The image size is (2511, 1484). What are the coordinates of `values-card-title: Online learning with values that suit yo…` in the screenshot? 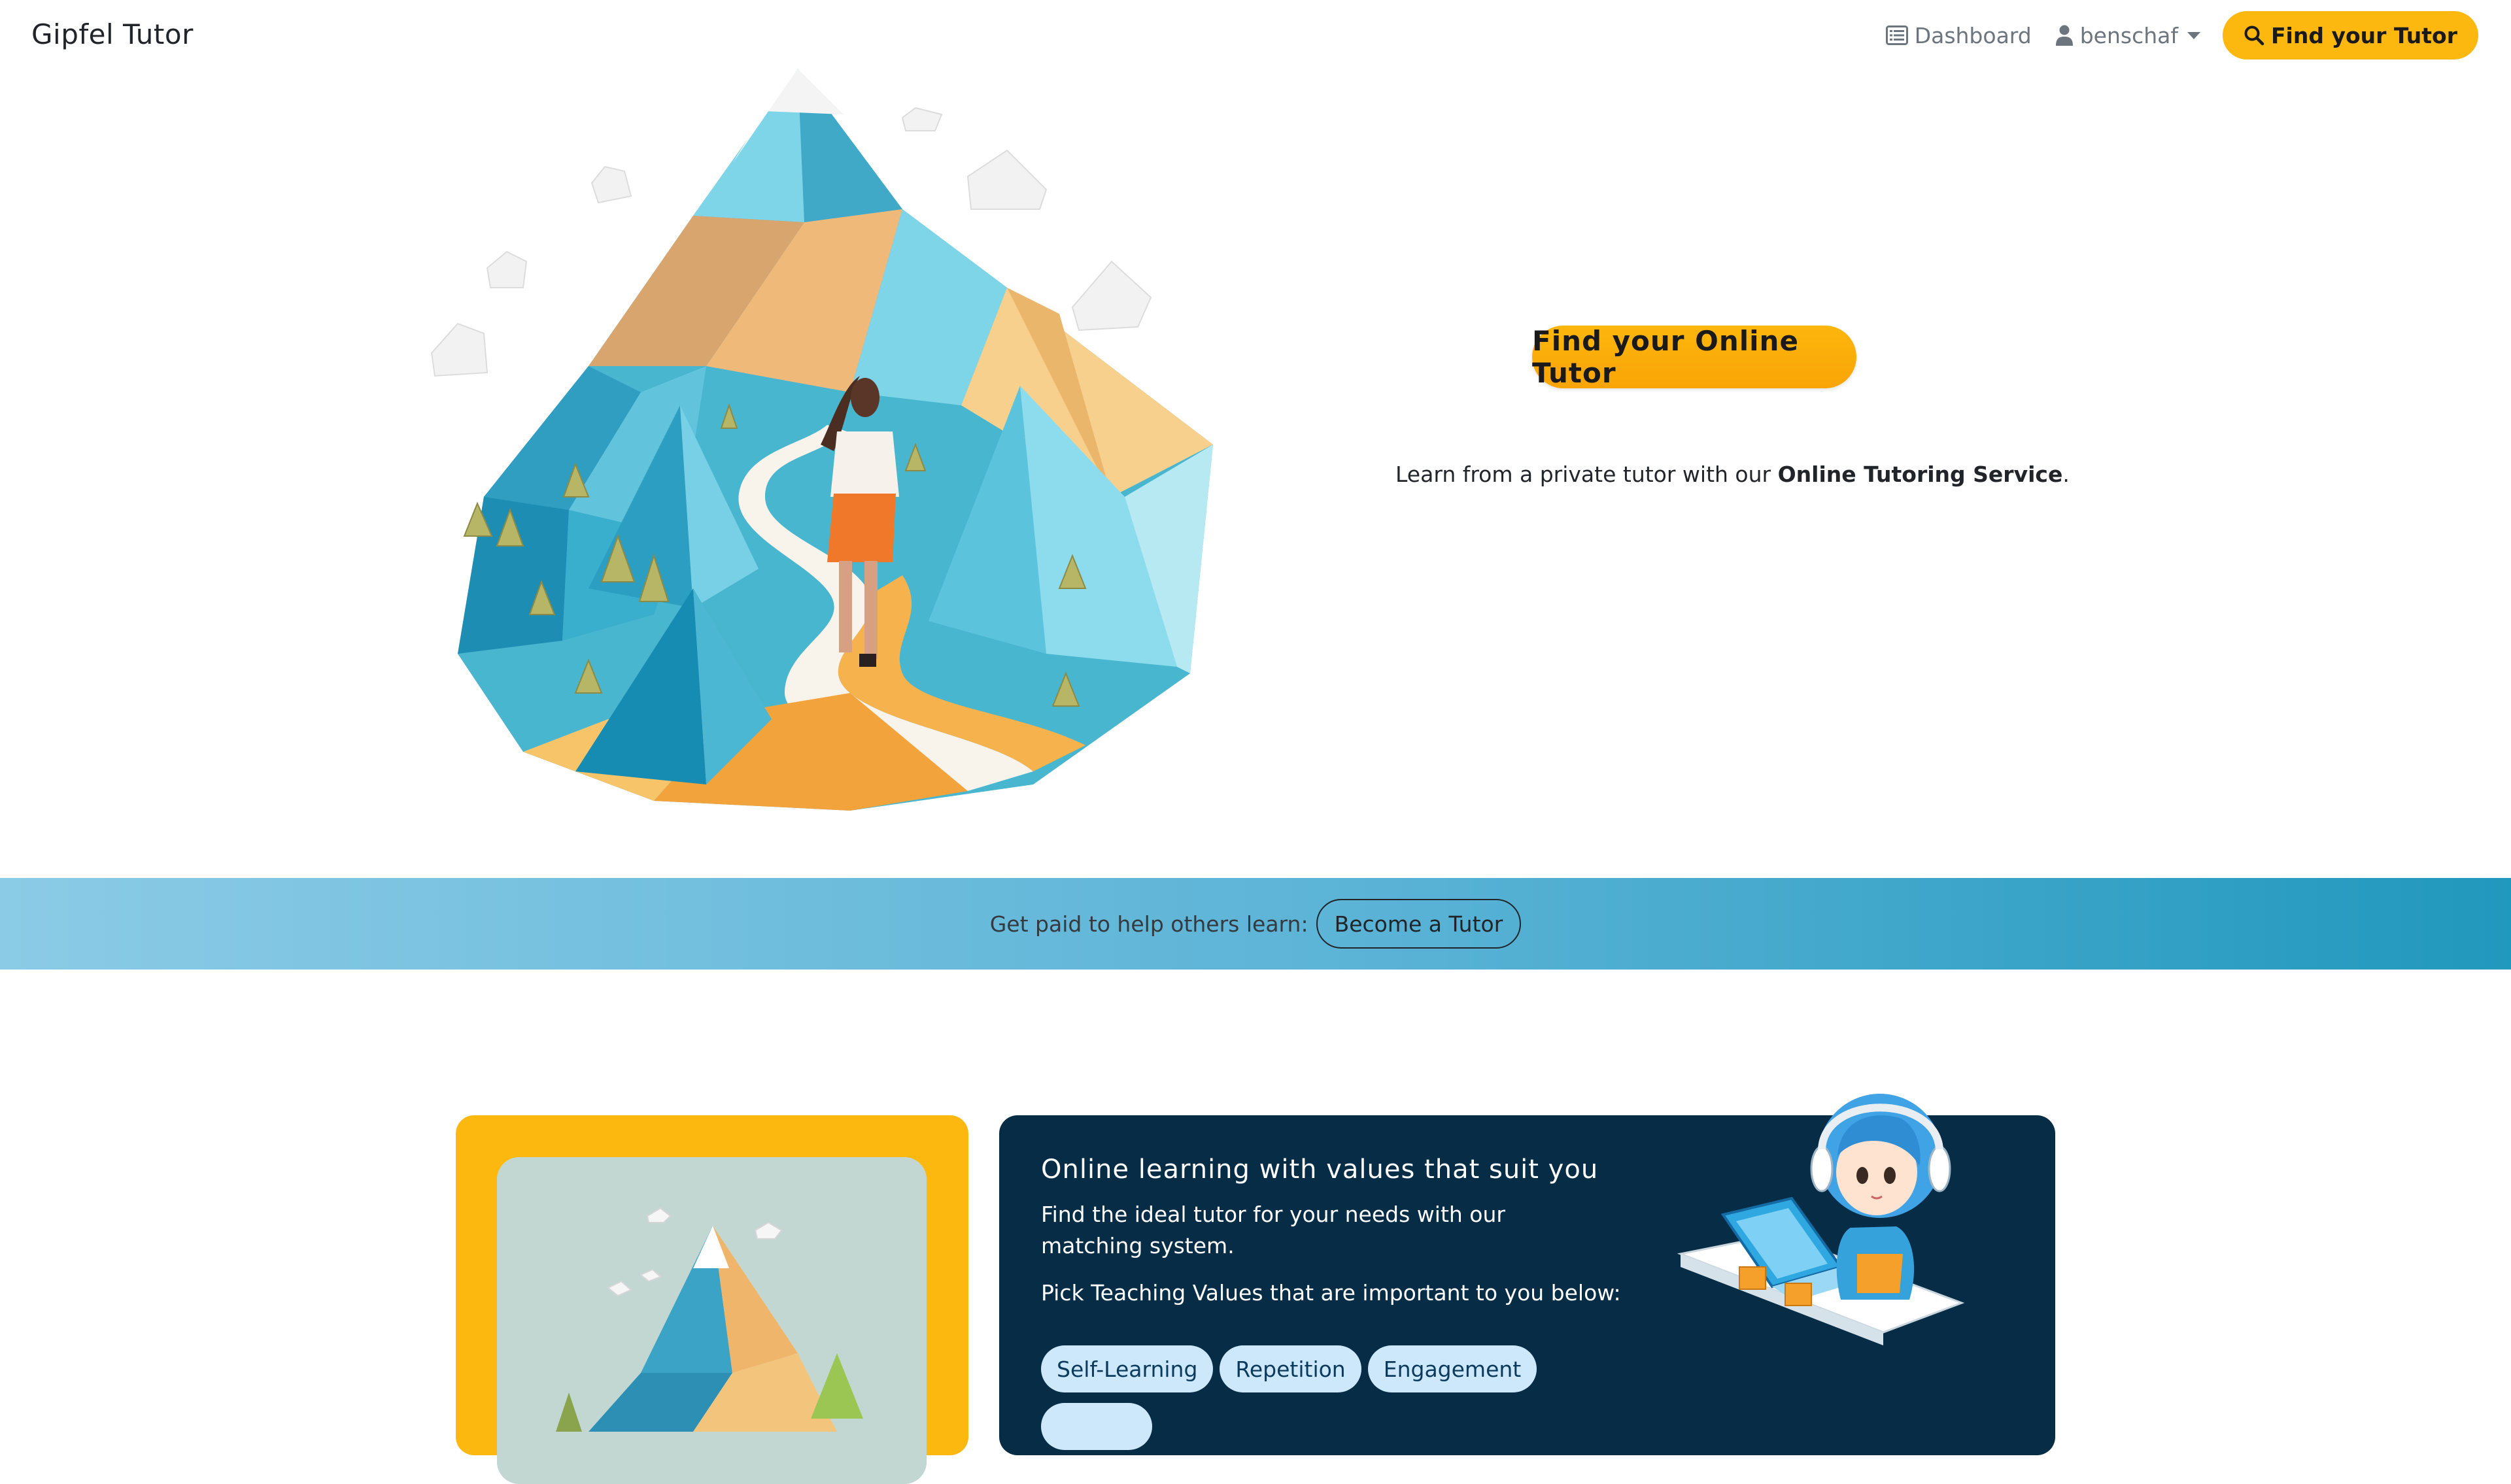 It's located at (1320, 1170).